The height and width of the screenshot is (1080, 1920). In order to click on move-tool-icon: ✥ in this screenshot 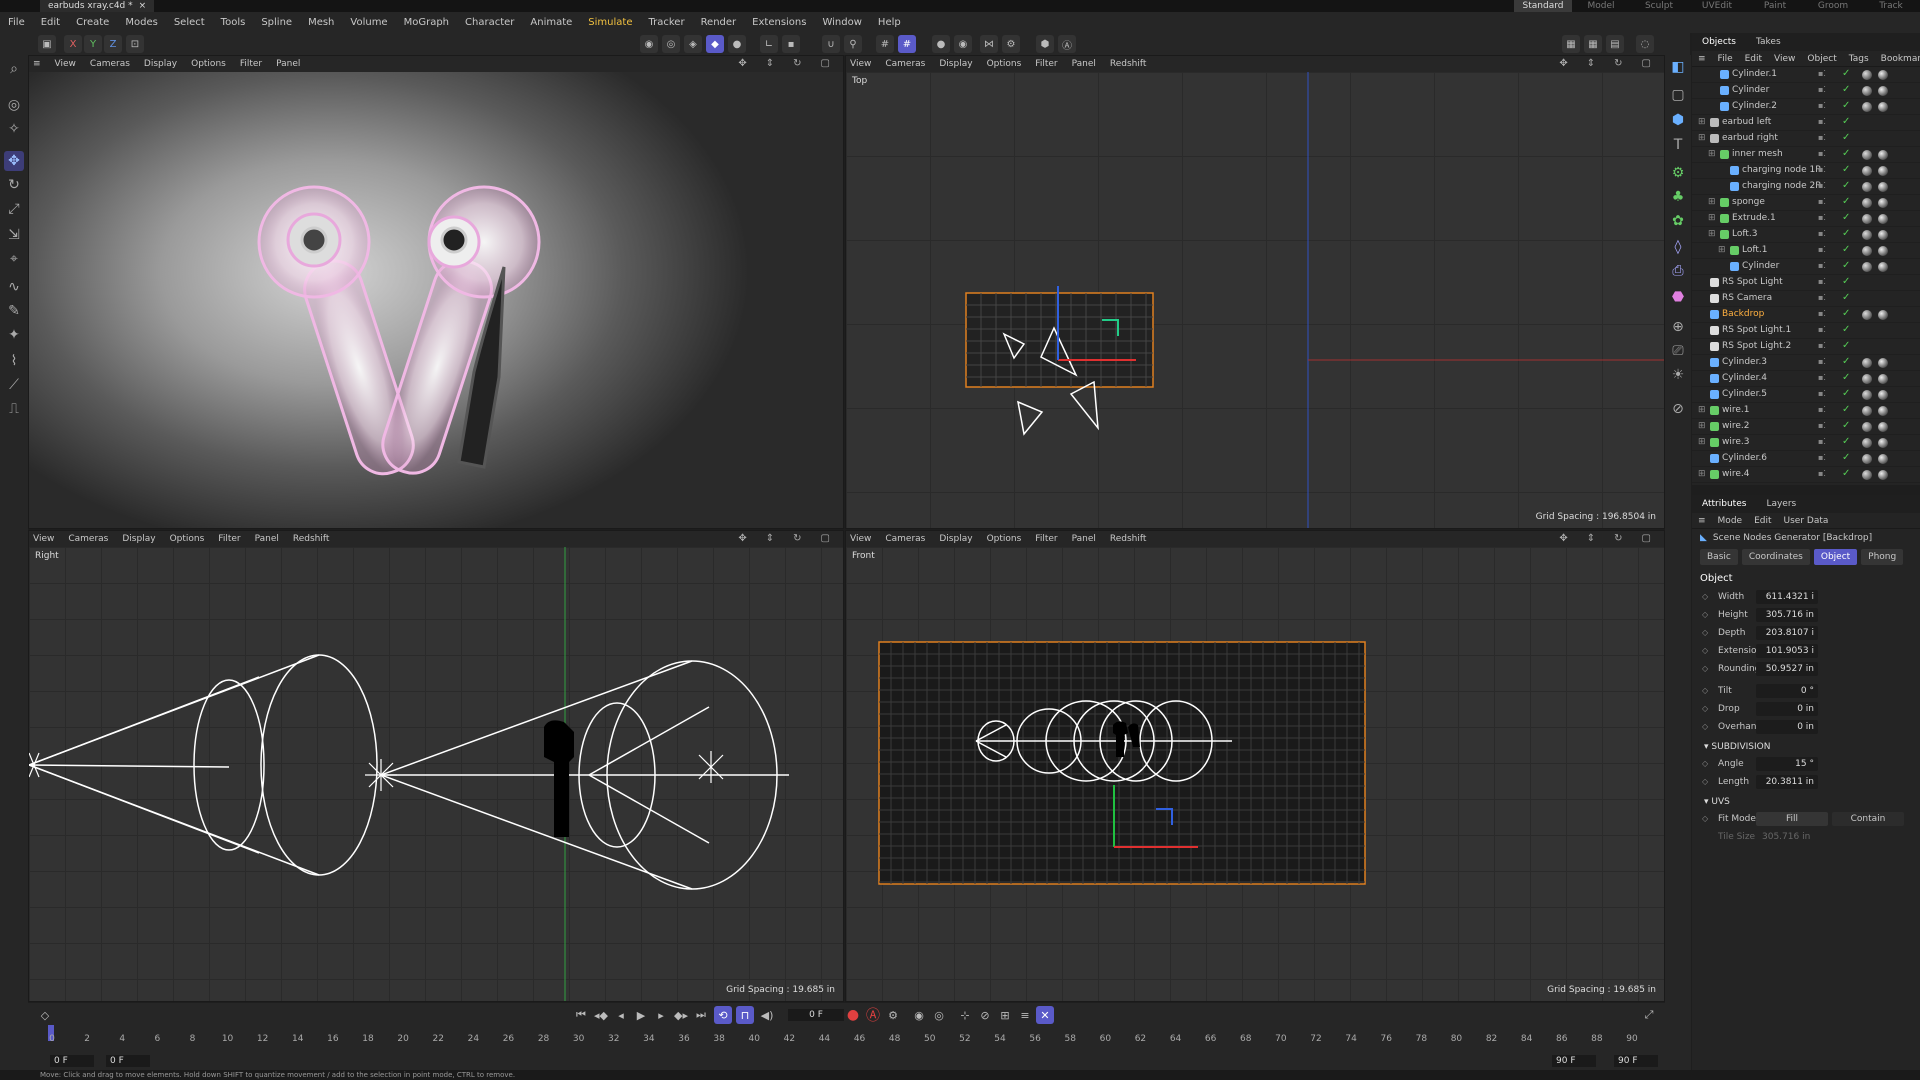, I will do `click(14, 161)`.